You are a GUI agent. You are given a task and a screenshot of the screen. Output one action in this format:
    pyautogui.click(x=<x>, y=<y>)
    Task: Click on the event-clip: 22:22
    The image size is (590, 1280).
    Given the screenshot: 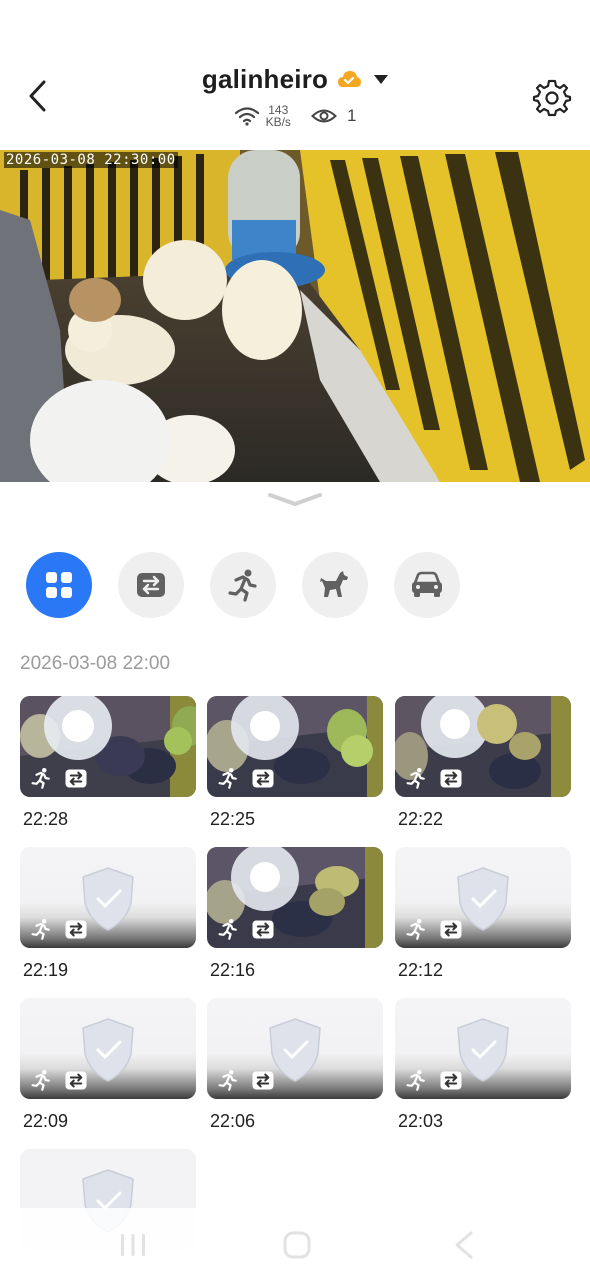 What is the action you would take?
    pyautogui.click(x=483, y=763)
    